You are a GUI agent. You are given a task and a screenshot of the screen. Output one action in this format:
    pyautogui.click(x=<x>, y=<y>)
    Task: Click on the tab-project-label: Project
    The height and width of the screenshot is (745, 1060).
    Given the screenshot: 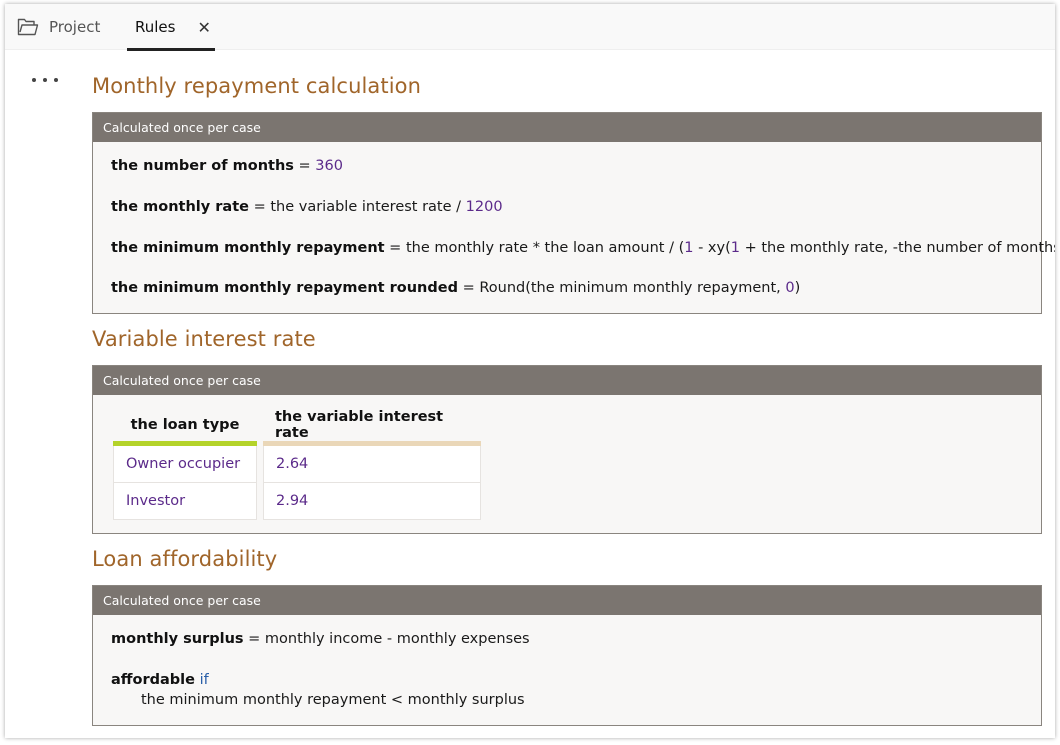 What is the action you would take?
    pyautogui.click(x=75, y=27)
    